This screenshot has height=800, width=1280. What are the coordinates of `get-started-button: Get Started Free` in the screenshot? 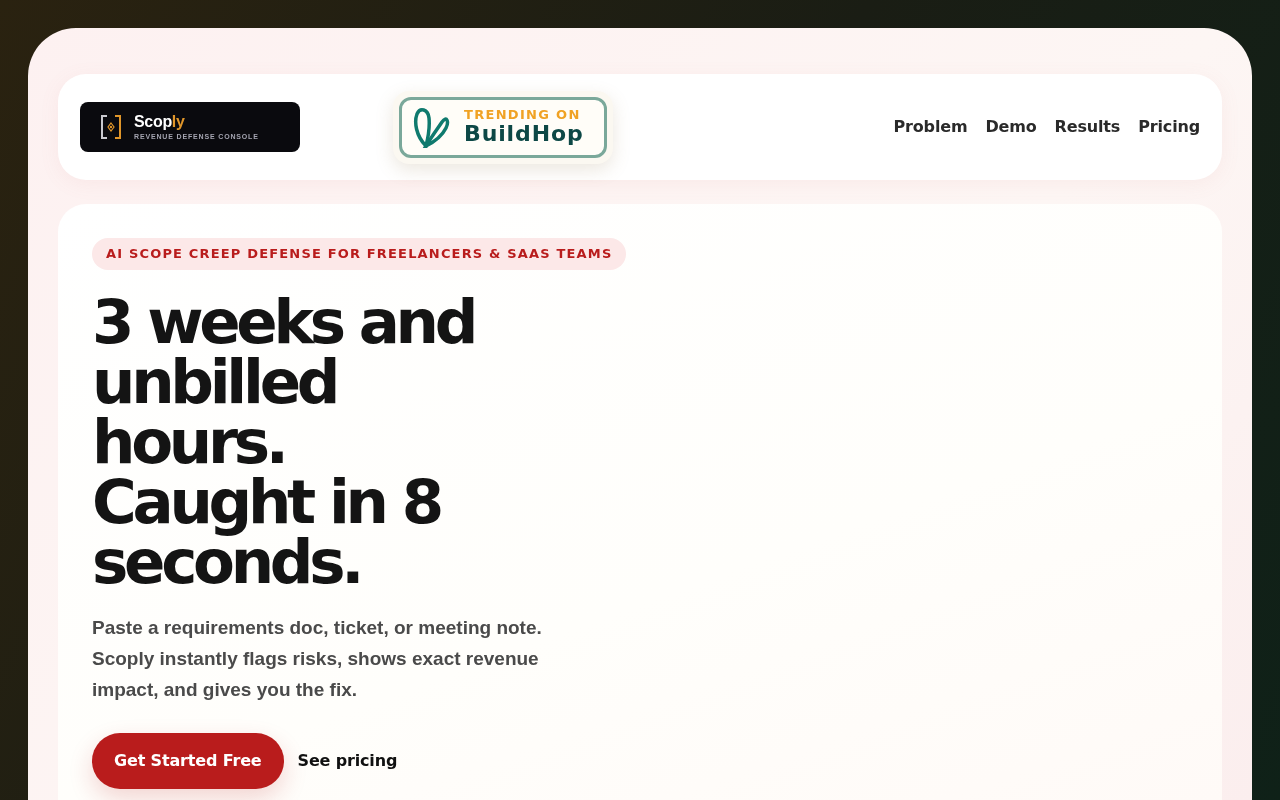 It's located at (188, 761).